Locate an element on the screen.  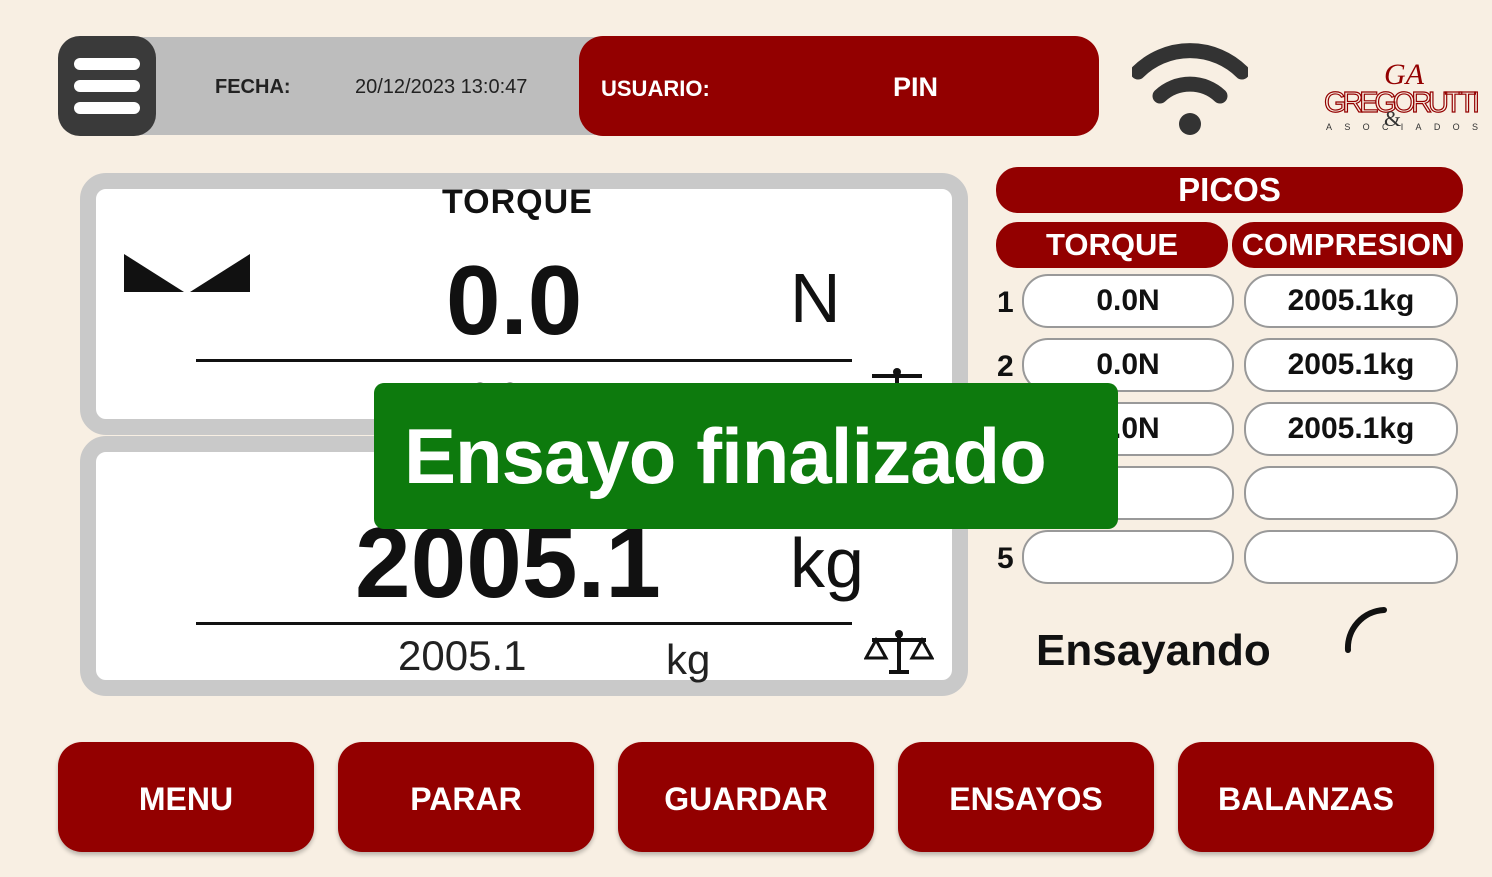
torque-title: TORQUE is located at coordinates (517, 202).